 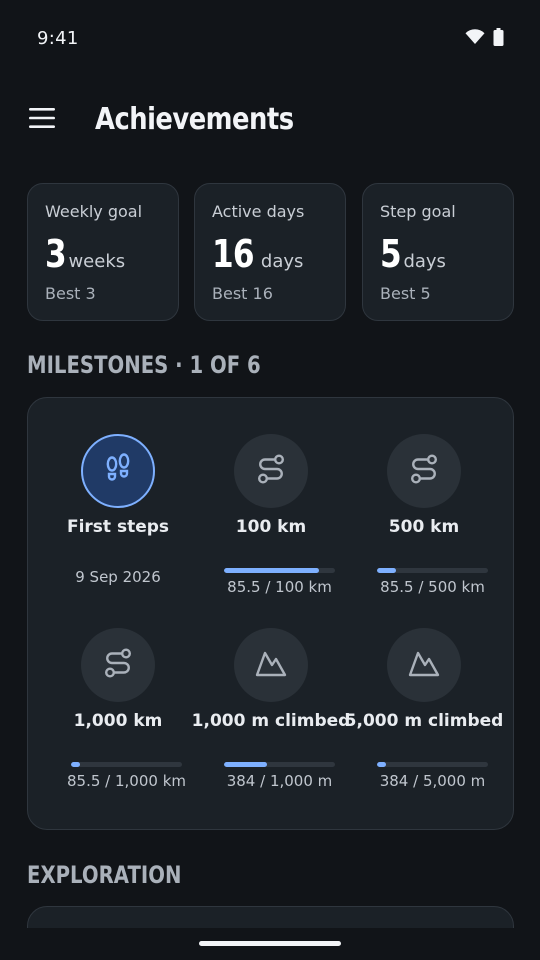 I want to click on stat-unit: weeks, so click(x=97, y=261).